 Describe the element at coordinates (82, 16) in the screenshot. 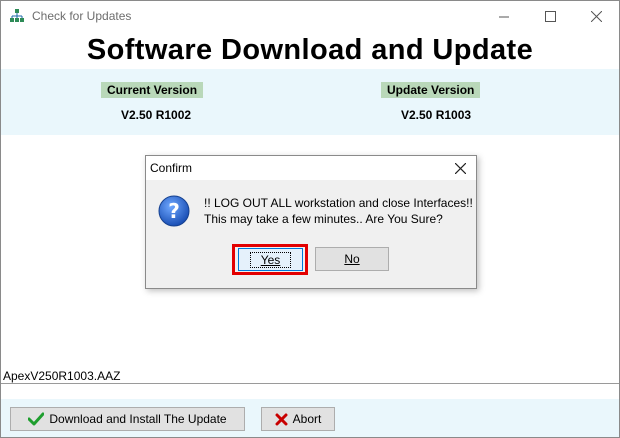

I see `window-title: Check for Updates` at that location.